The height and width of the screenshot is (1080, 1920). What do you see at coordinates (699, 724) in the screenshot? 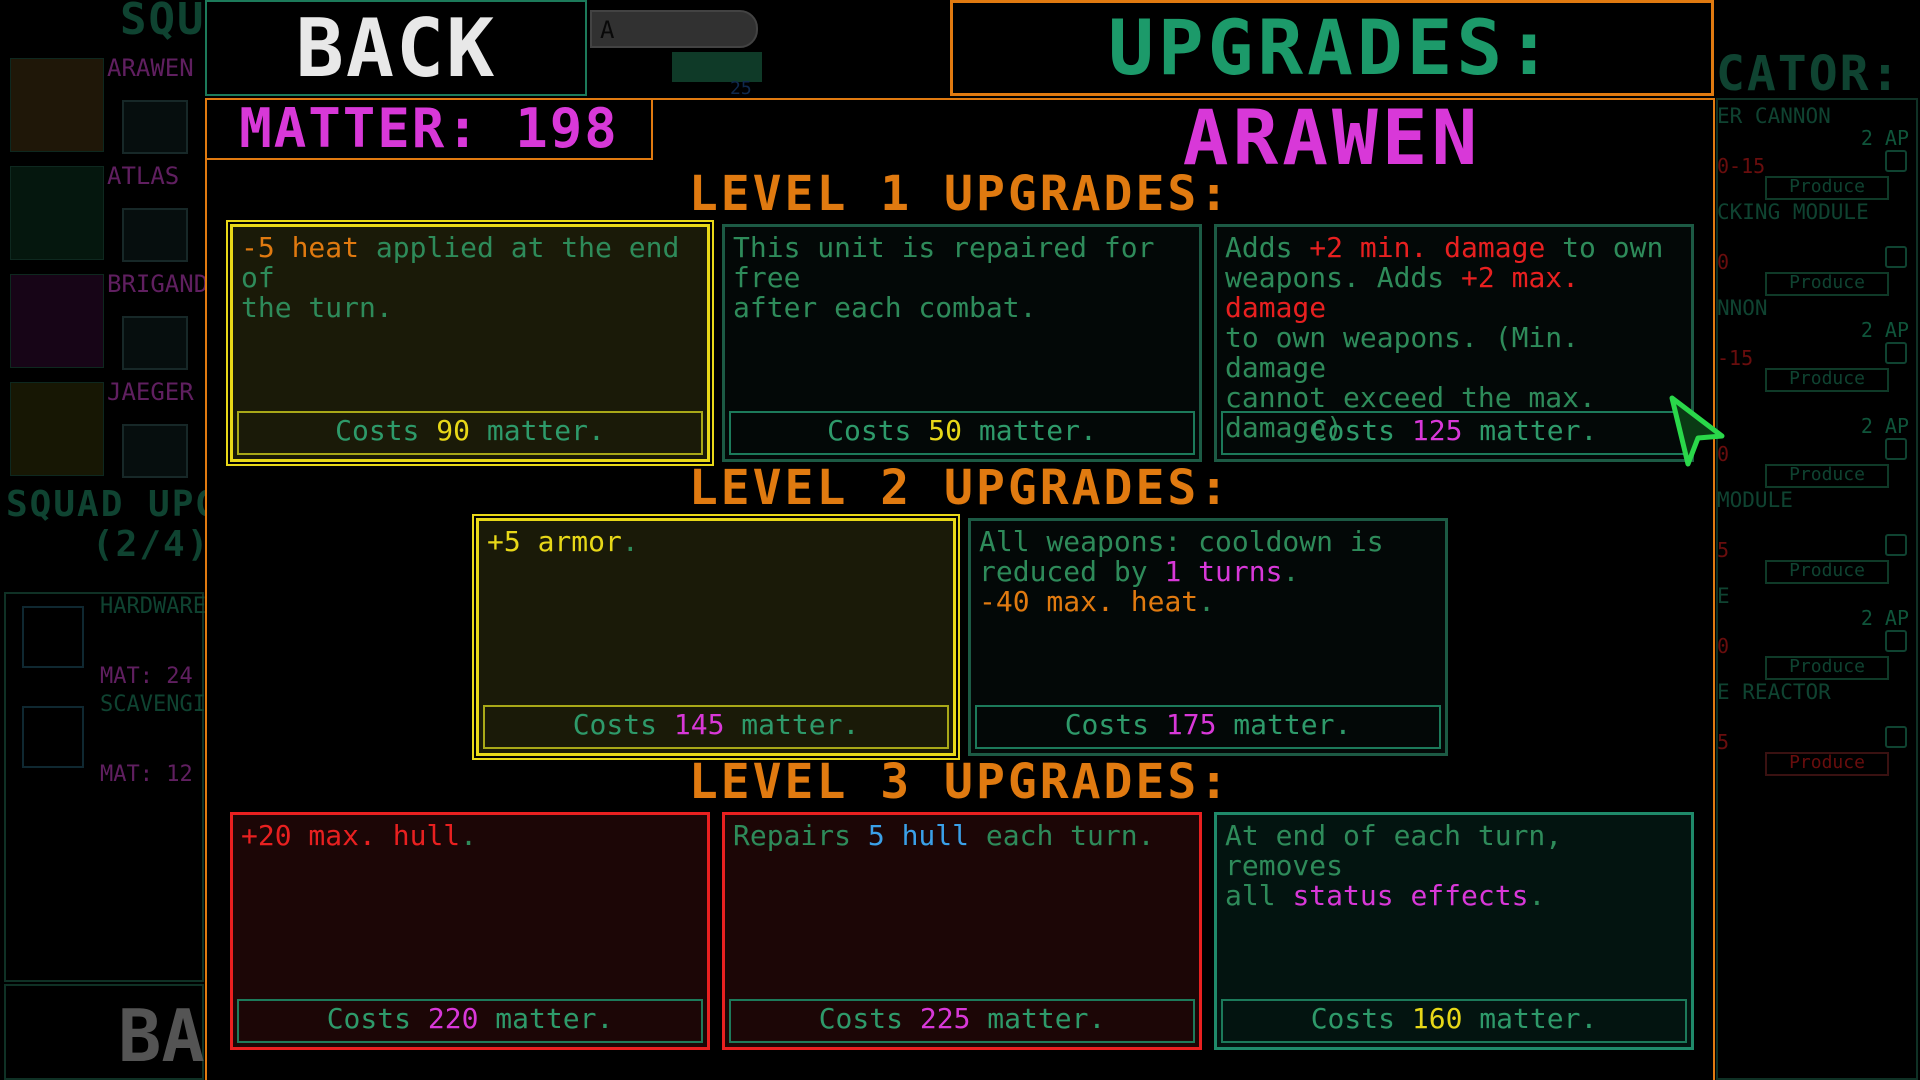
I see `cost-value: 145` at bounding box center [699, 724].